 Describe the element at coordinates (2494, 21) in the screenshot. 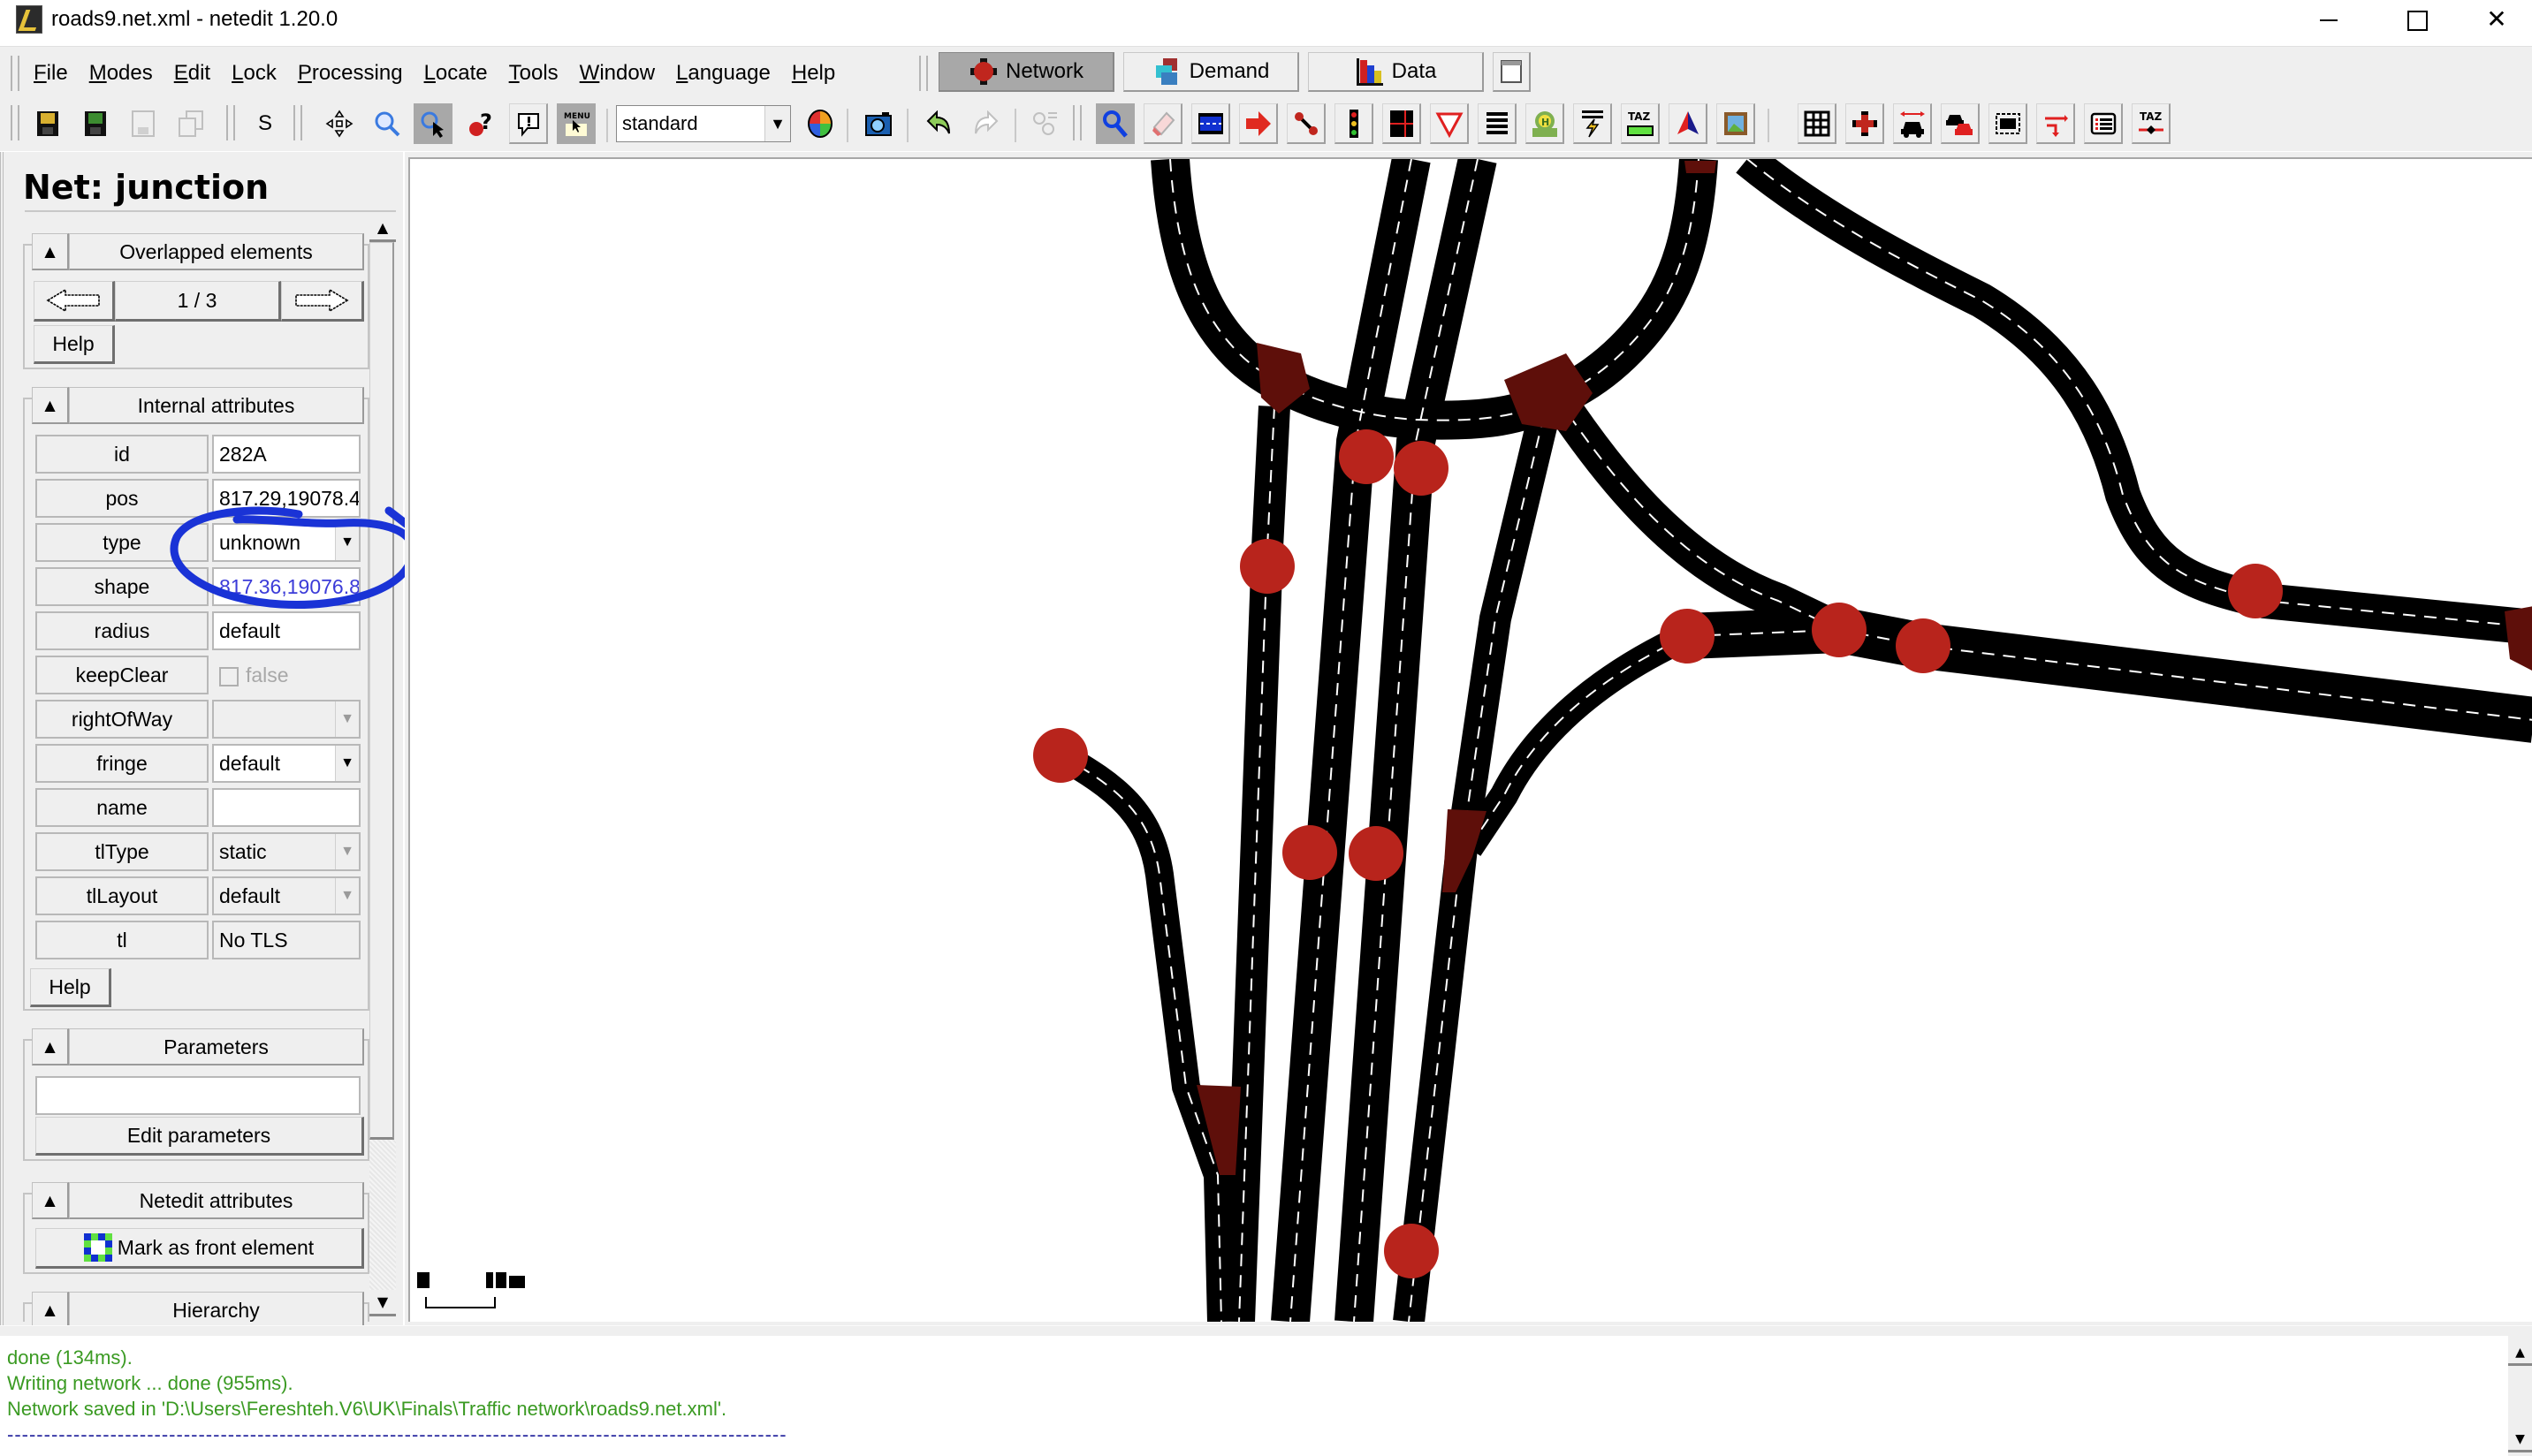

I see `close-button: ✕` at that location.